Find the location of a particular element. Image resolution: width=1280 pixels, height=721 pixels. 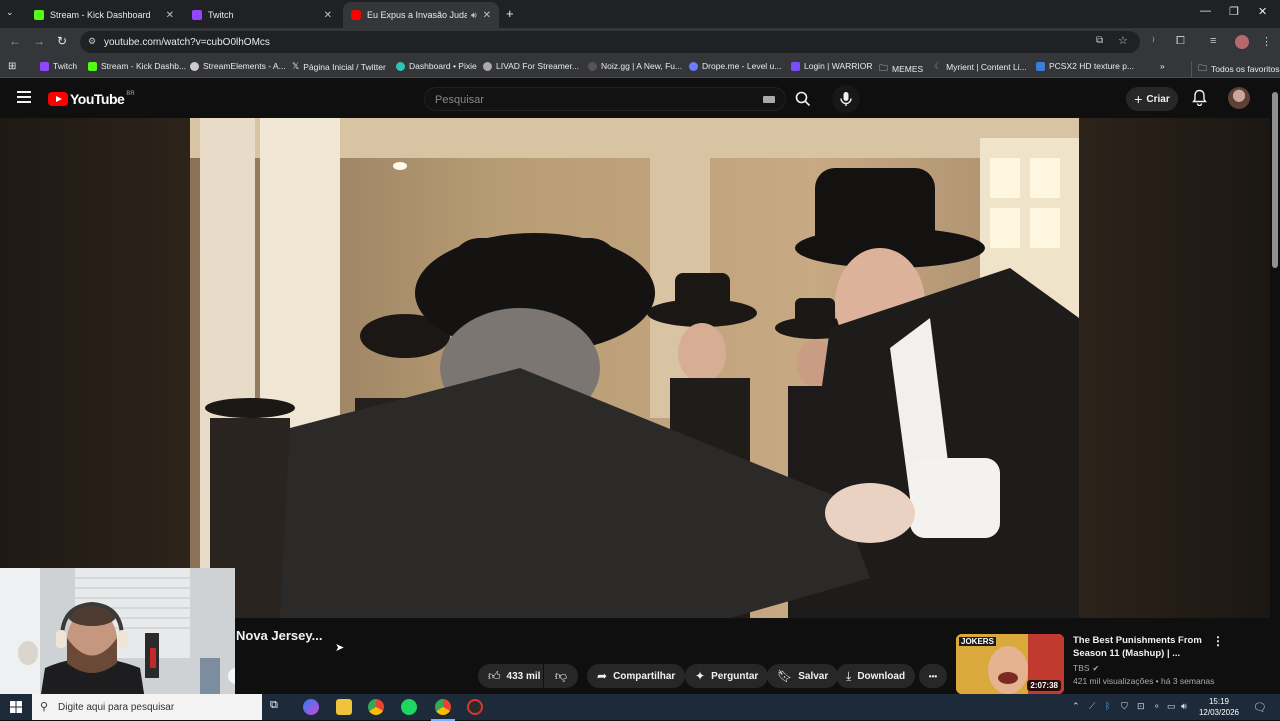

file-explorer-icon is located at coordinates (344, 707).